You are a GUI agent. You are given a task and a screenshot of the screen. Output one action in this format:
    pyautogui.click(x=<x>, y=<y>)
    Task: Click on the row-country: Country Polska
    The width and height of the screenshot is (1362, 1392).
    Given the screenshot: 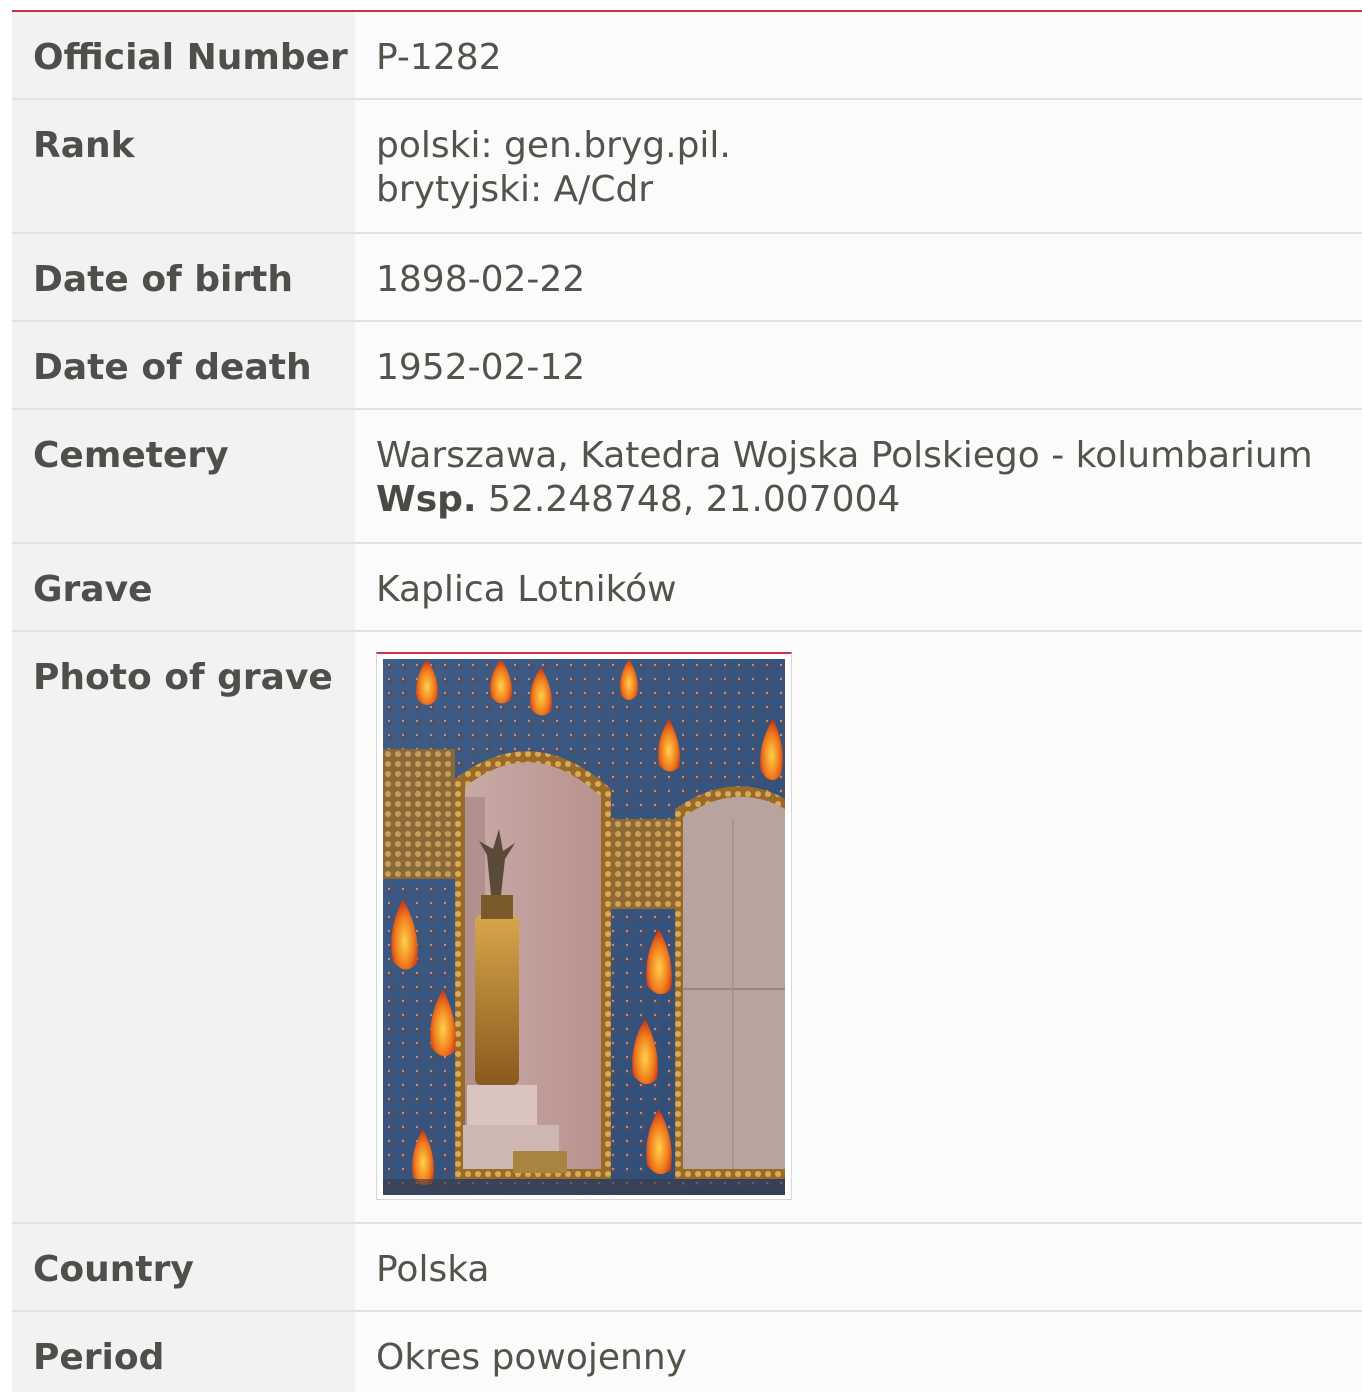 What is the action you would take?
    pyautogui.click(x=687, y=1268)
    